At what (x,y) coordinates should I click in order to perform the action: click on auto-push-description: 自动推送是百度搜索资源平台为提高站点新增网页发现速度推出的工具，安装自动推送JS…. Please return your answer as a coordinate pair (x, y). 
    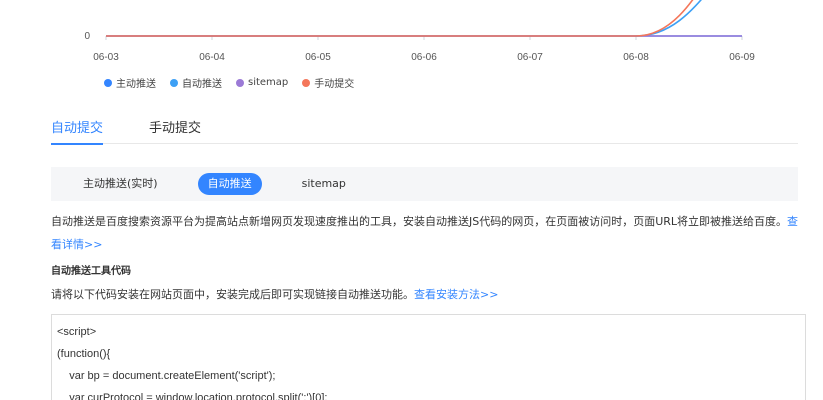
    Looking at the image, I should click on (426, 233).